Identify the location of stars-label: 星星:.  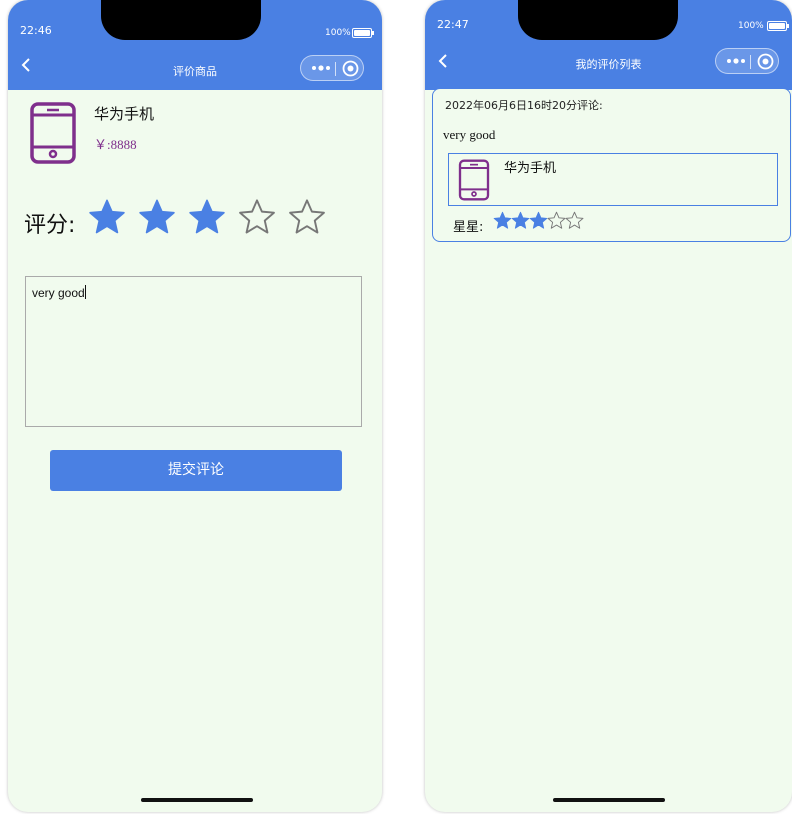
(468, 227).